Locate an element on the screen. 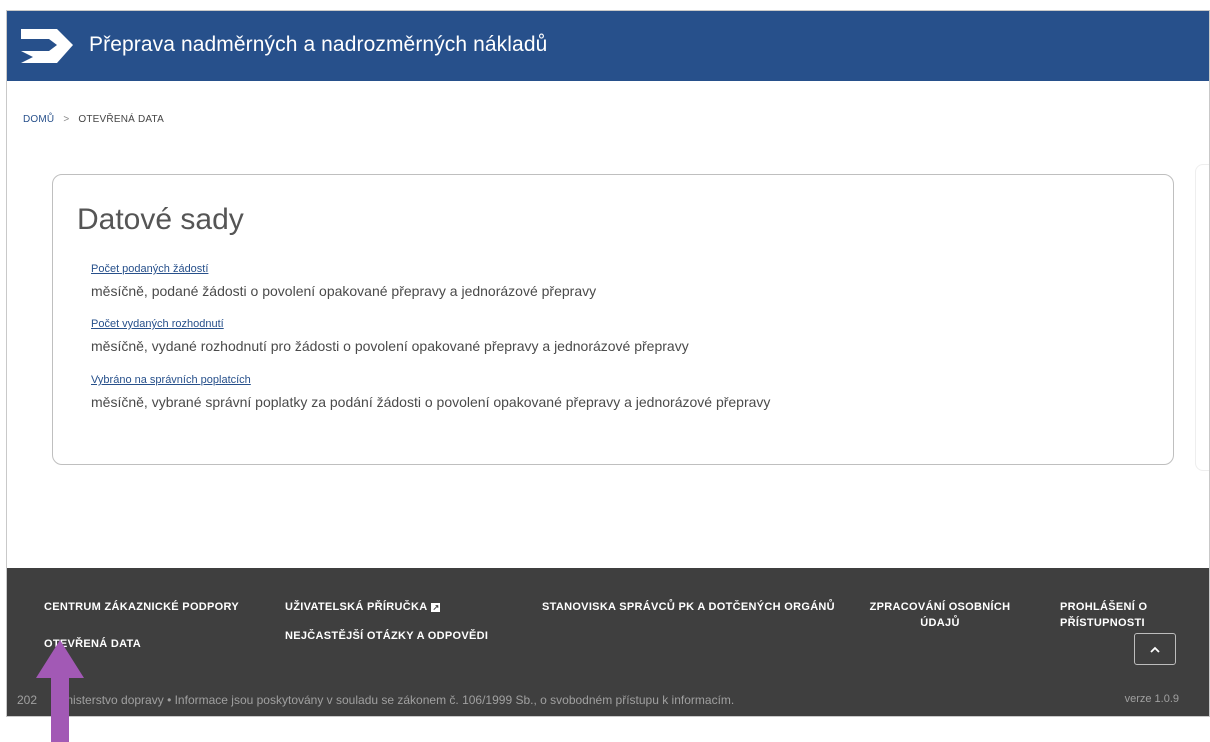  chevron-up-icon is located at coordinates (1155, 649).